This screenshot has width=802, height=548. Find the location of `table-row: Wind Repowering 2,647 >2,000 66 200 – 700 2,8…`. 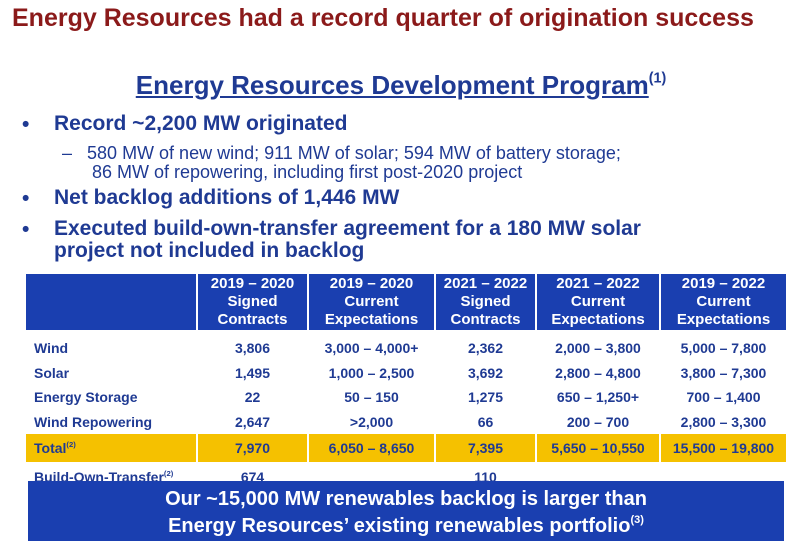

table-row: Wind Repowering 2,647 >2,000 66 200 – 700 2,8… is located at coordinates (400, 421).